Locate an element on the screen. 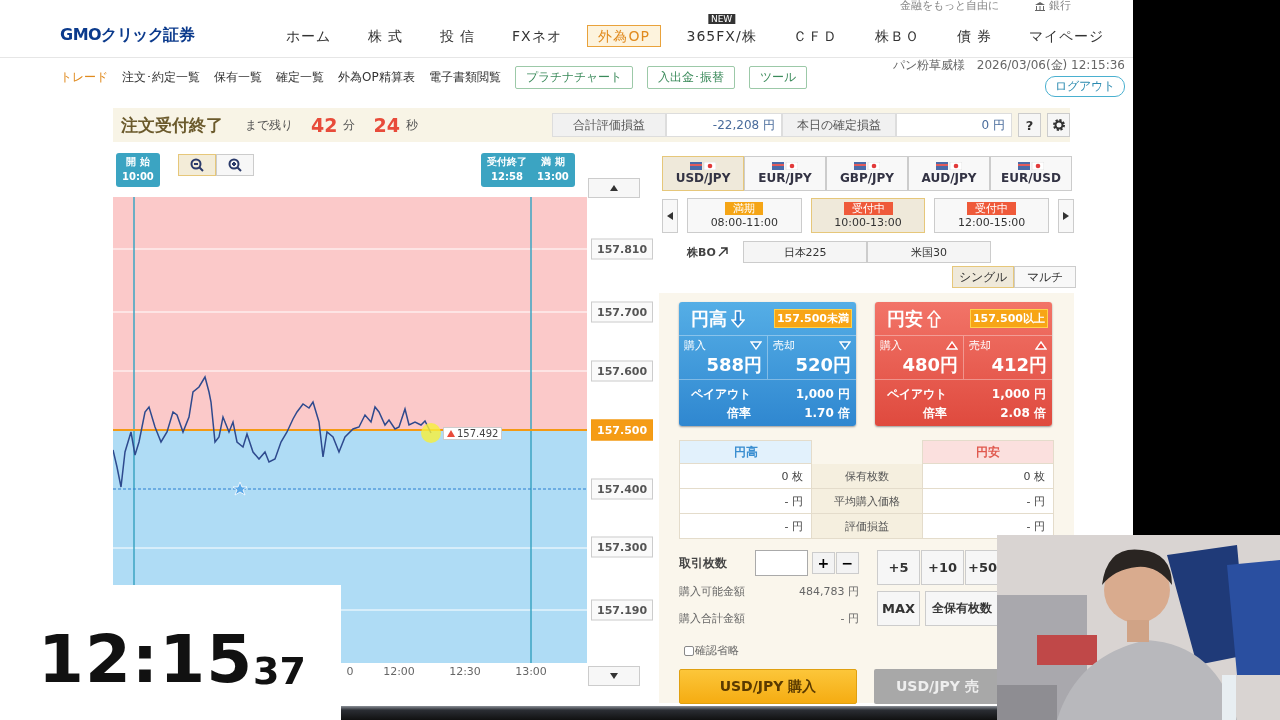  pair-tab: EUR/USD is located at coordinates (1031, 173).